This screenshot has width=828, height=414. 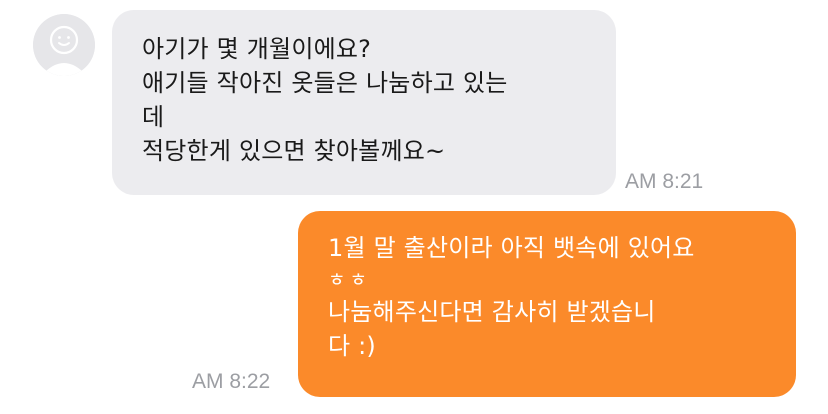 I want to click on message-text: 다 :), so click(x=352, y=346).